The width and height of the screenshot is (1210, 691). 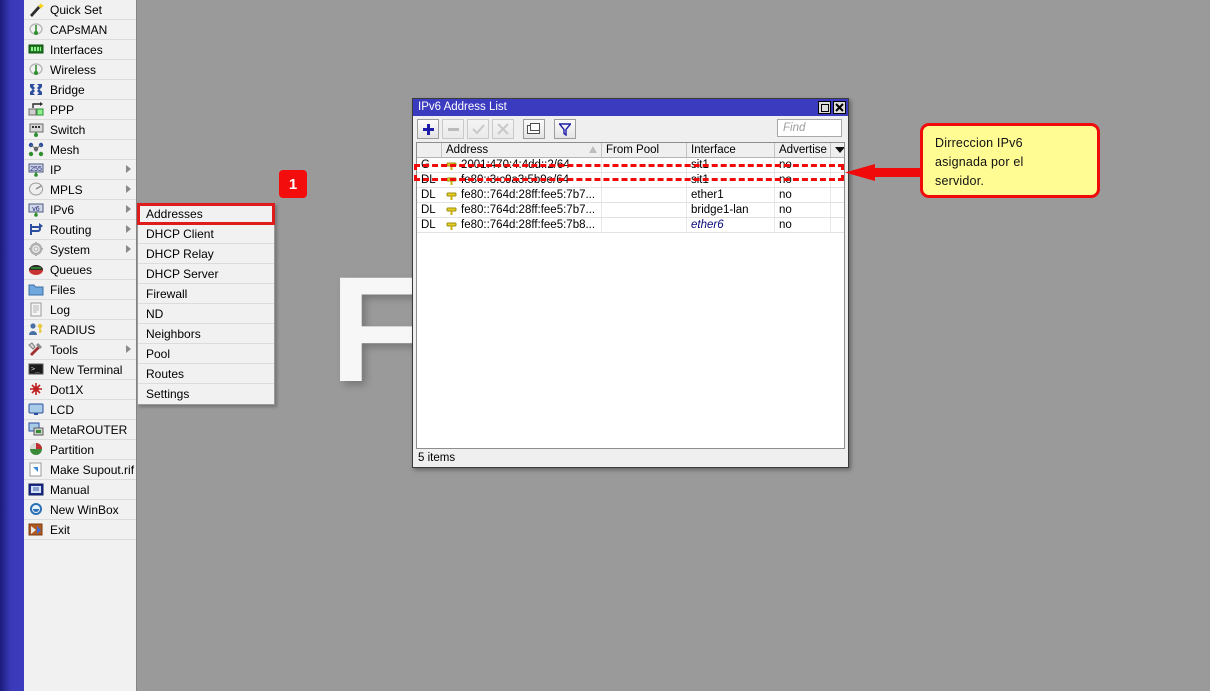 What do you see at coordinates (206, 314) in the screenshot?
I see `submenu-item-nd: ND` at bounding box center [206, 314].